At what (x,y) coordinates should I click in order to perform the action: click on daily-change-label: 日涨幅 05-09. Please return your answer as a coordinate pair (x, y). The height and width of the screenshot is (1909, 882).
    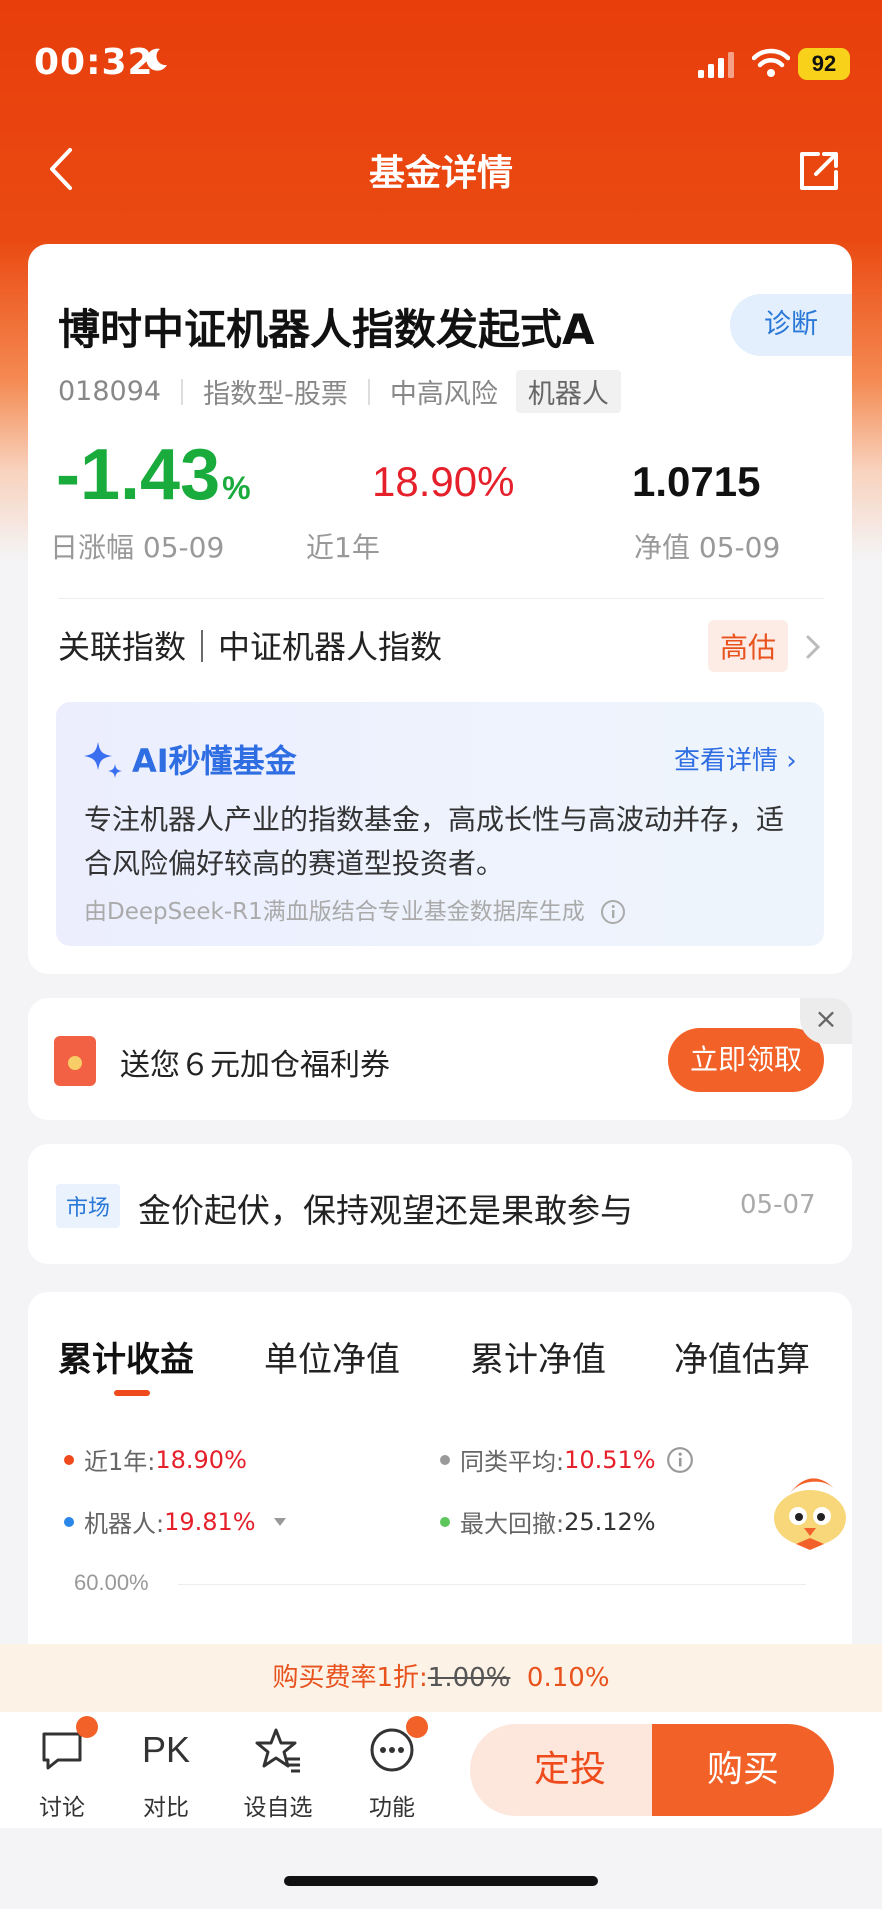
    Looking at the image, I should click on (137, 547).